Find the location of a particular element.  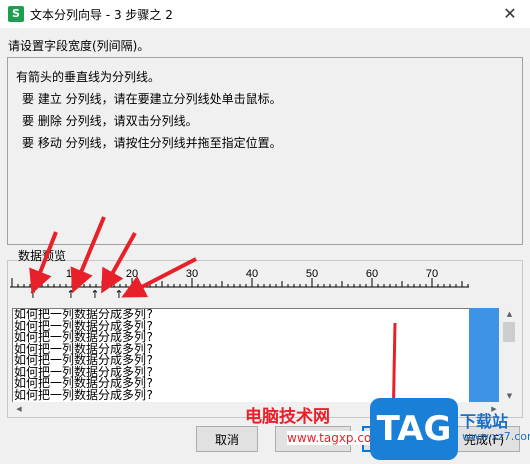

window-title: 文本分列向导 - 3 步骤之 2 is located at coordinates (101, 15).